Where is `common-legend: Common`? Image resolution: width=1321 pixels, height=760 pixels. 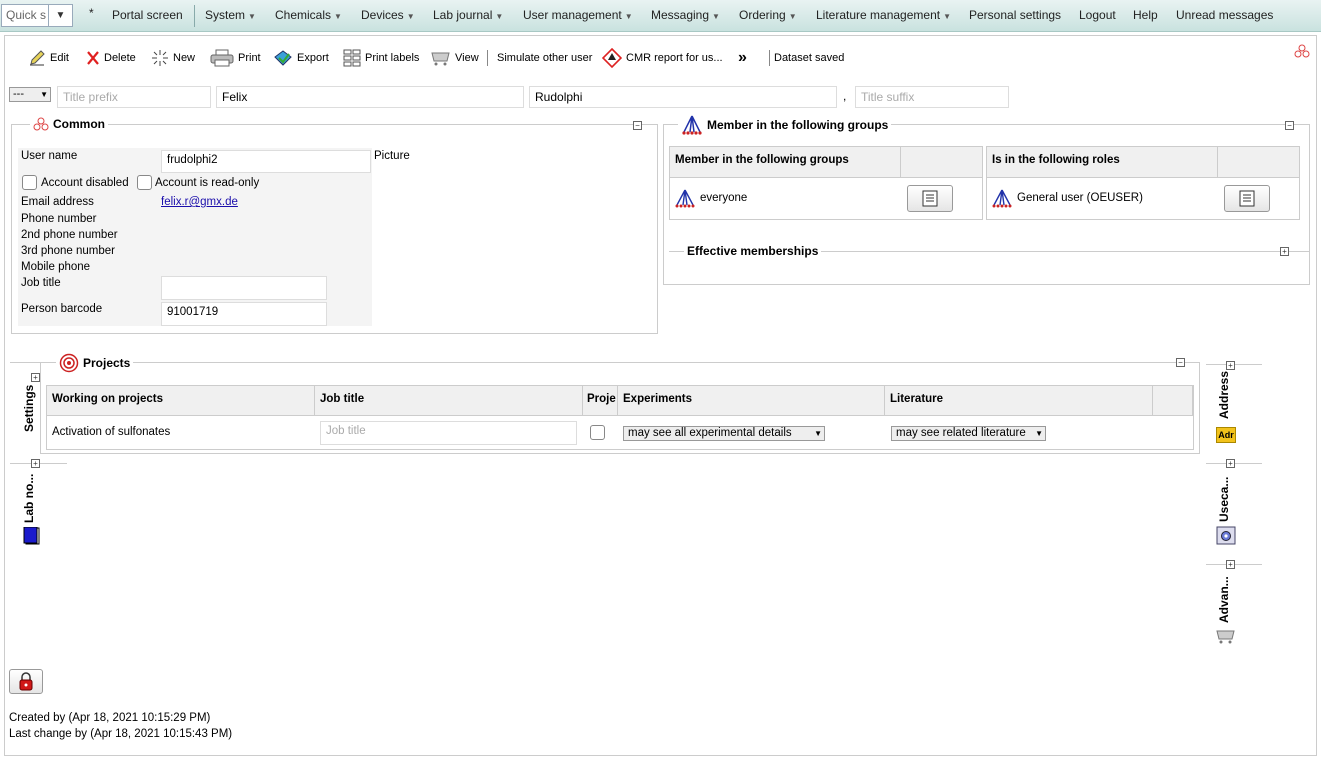
common-legend: Common is located at coordinates (69, 124).